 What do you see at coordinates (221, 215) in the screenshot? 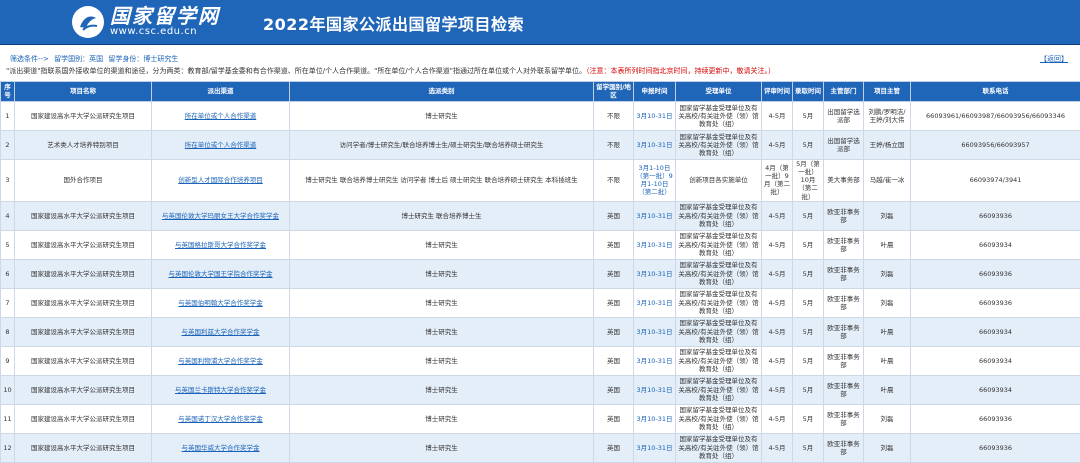
I see `cell-channel-link: 与英国伦敦大学玛丽女王大学合作奖学金` at bounding box center [221, 215].